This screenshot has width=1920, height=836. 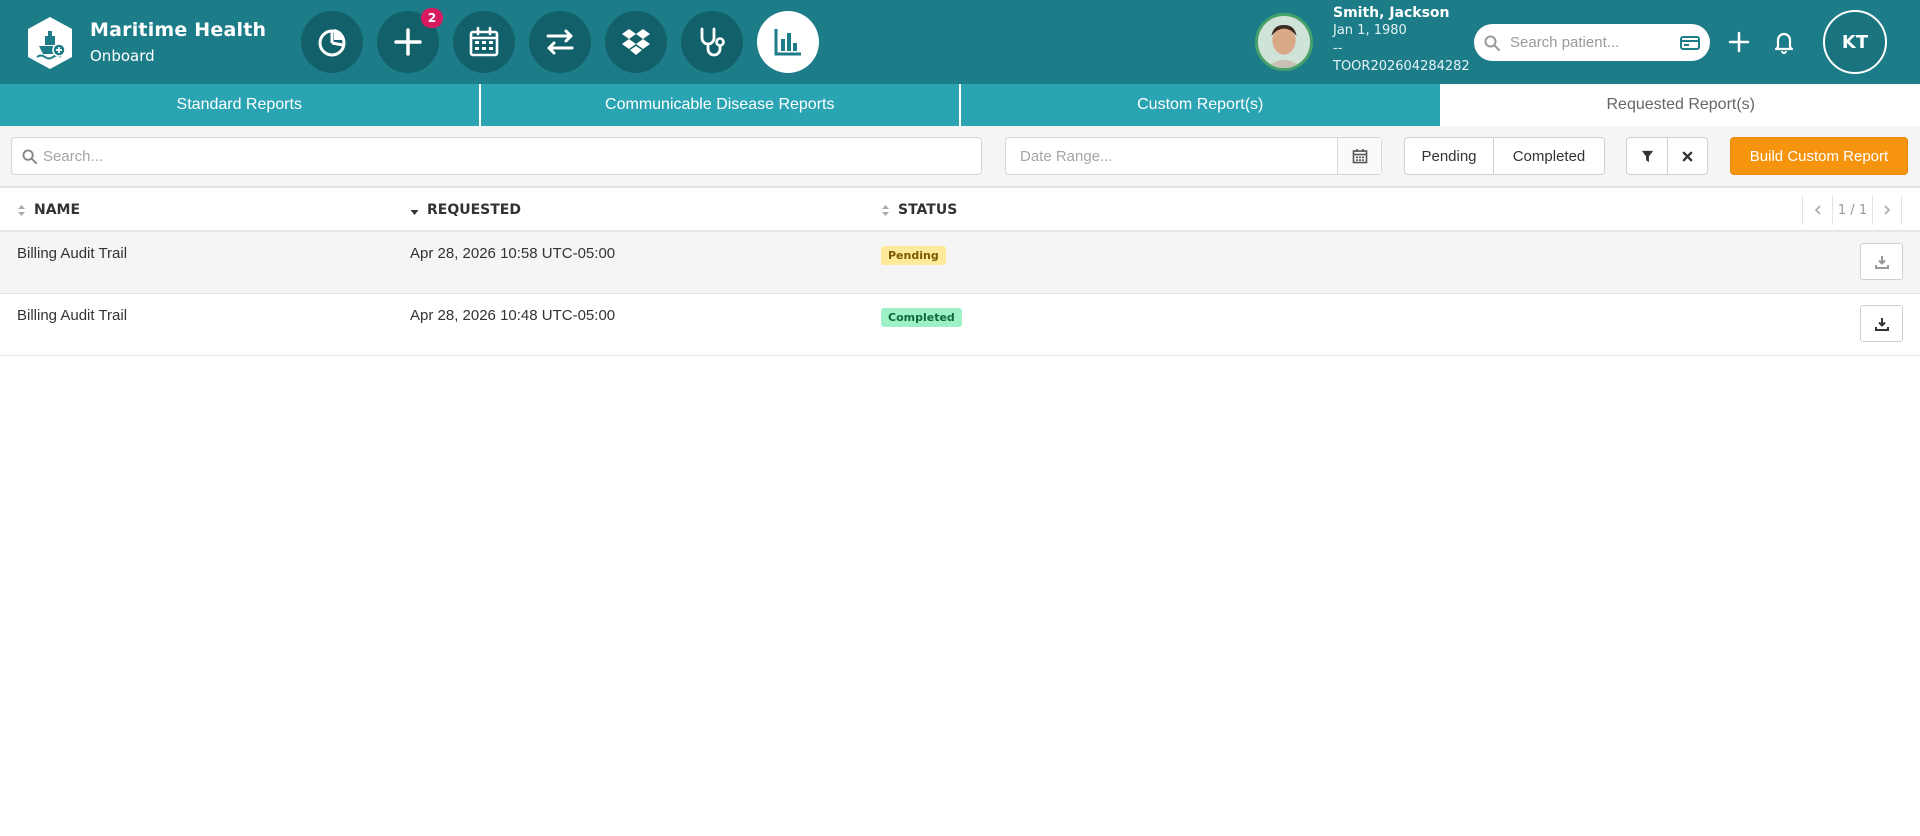 What do you see at coordinates (1819, 156) in the screenshot?
I see `build-custom-report-button: Build Custom Report` at bounding box center [1819, 156].